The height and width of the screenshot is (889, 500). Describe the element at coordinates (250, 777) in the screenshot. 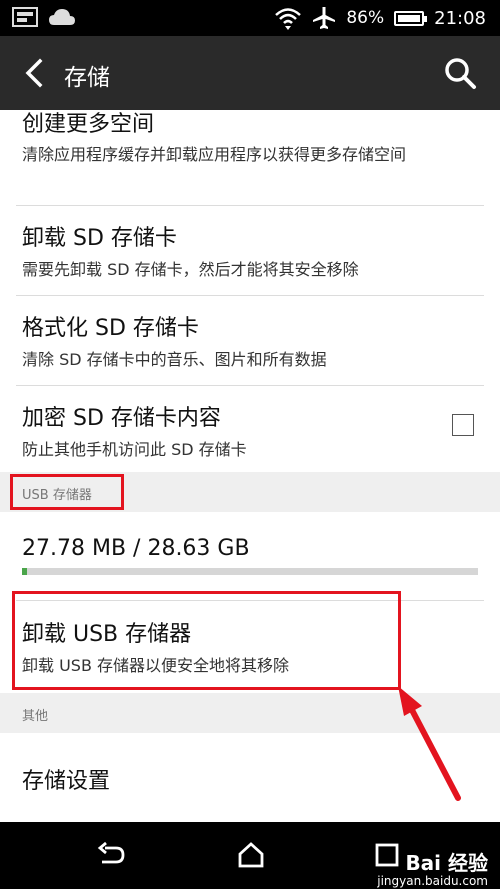

I see `list-item-storage-settings: 存储设置` at that location.